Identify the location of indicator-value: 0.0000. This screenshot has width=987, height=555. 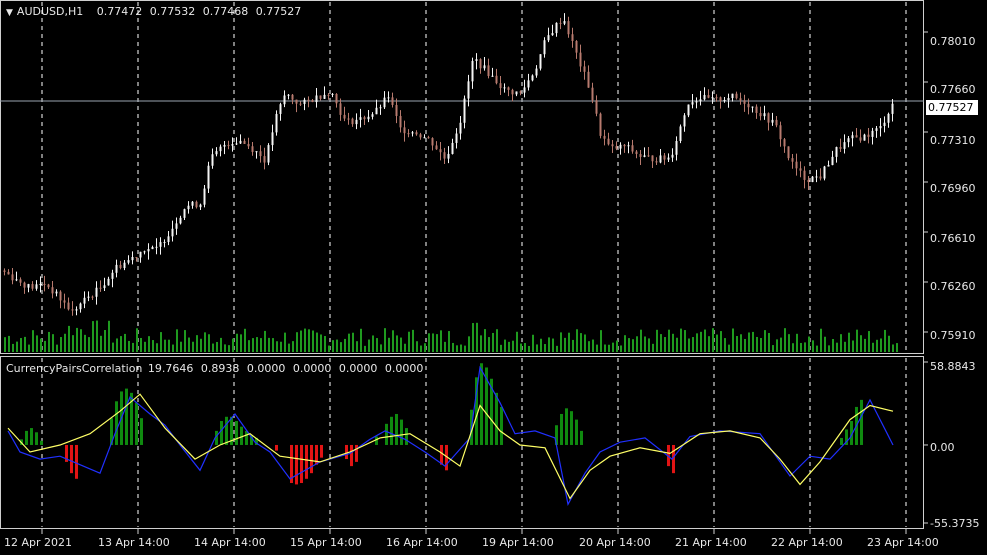
(358, 368).